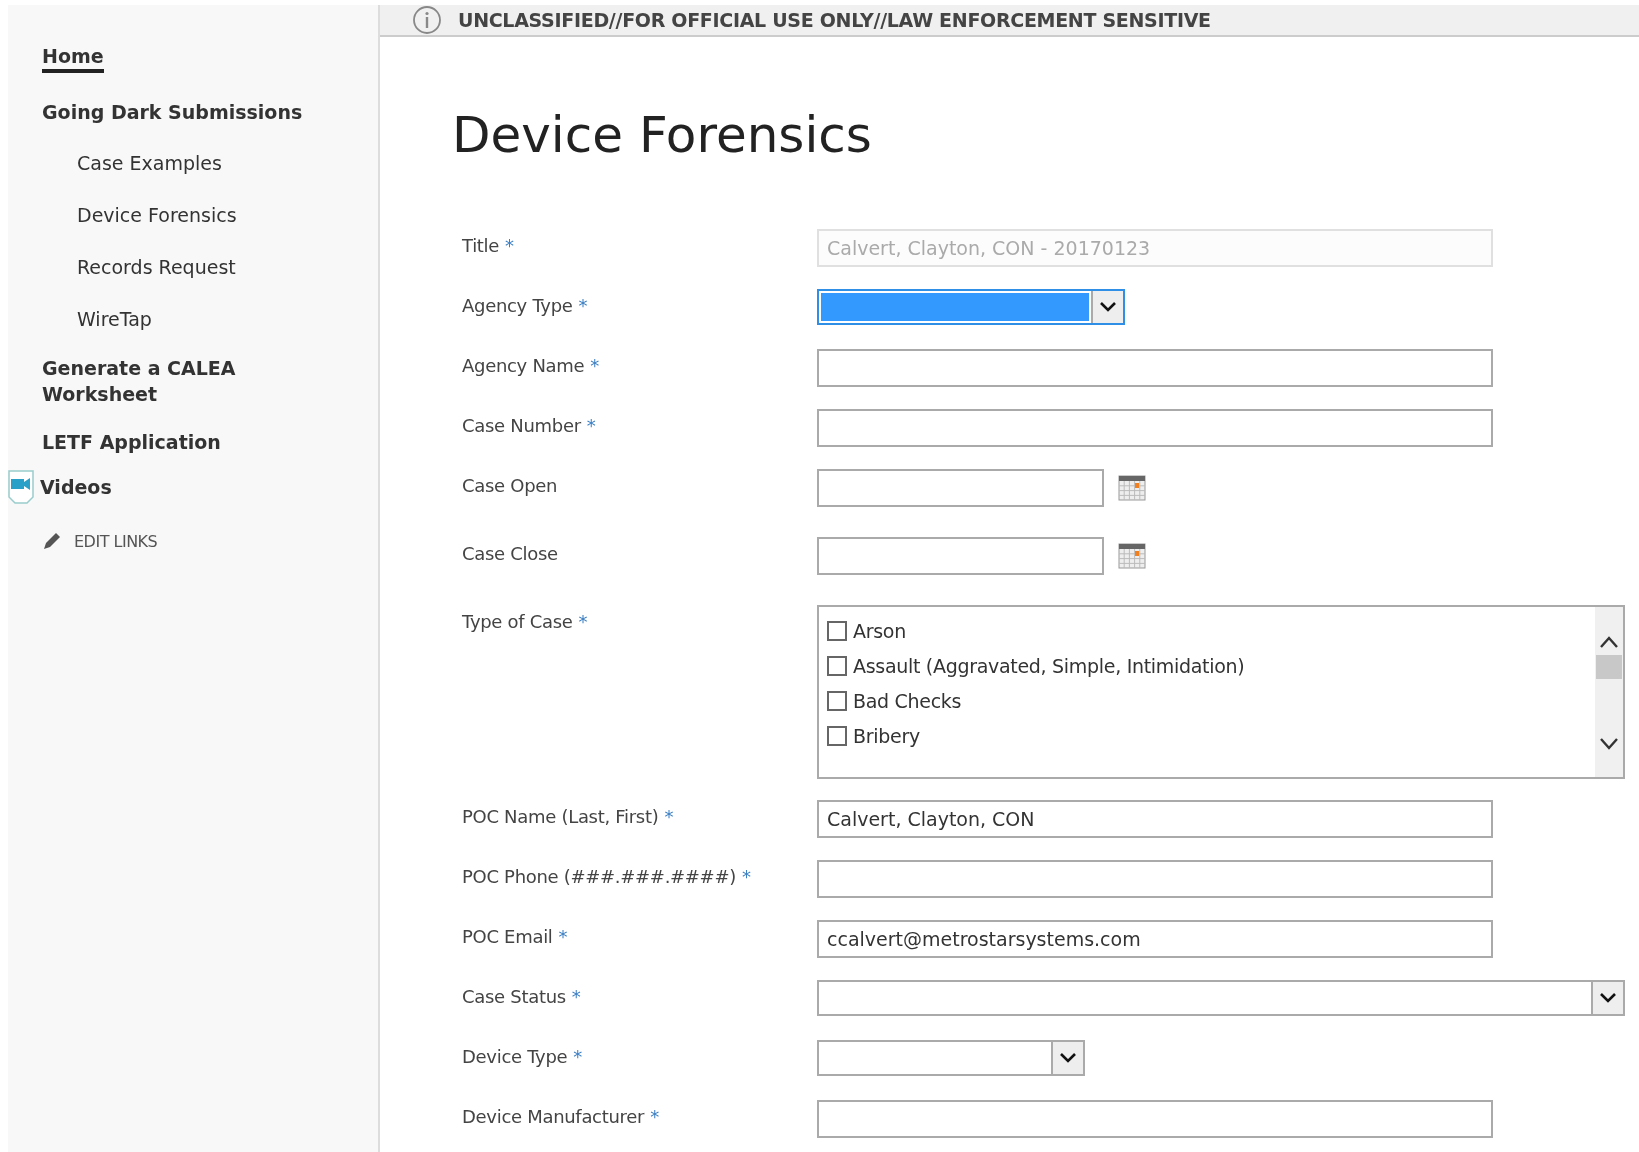 Image resolution: width=1639 pixels, height=1152 pixels. What do you see at coordinates (1049, 665) in the screenshot?
I see `checkbox-label: Assault (Aggravated, Simple, Intimidation)` at bounding box center [1049, 665].